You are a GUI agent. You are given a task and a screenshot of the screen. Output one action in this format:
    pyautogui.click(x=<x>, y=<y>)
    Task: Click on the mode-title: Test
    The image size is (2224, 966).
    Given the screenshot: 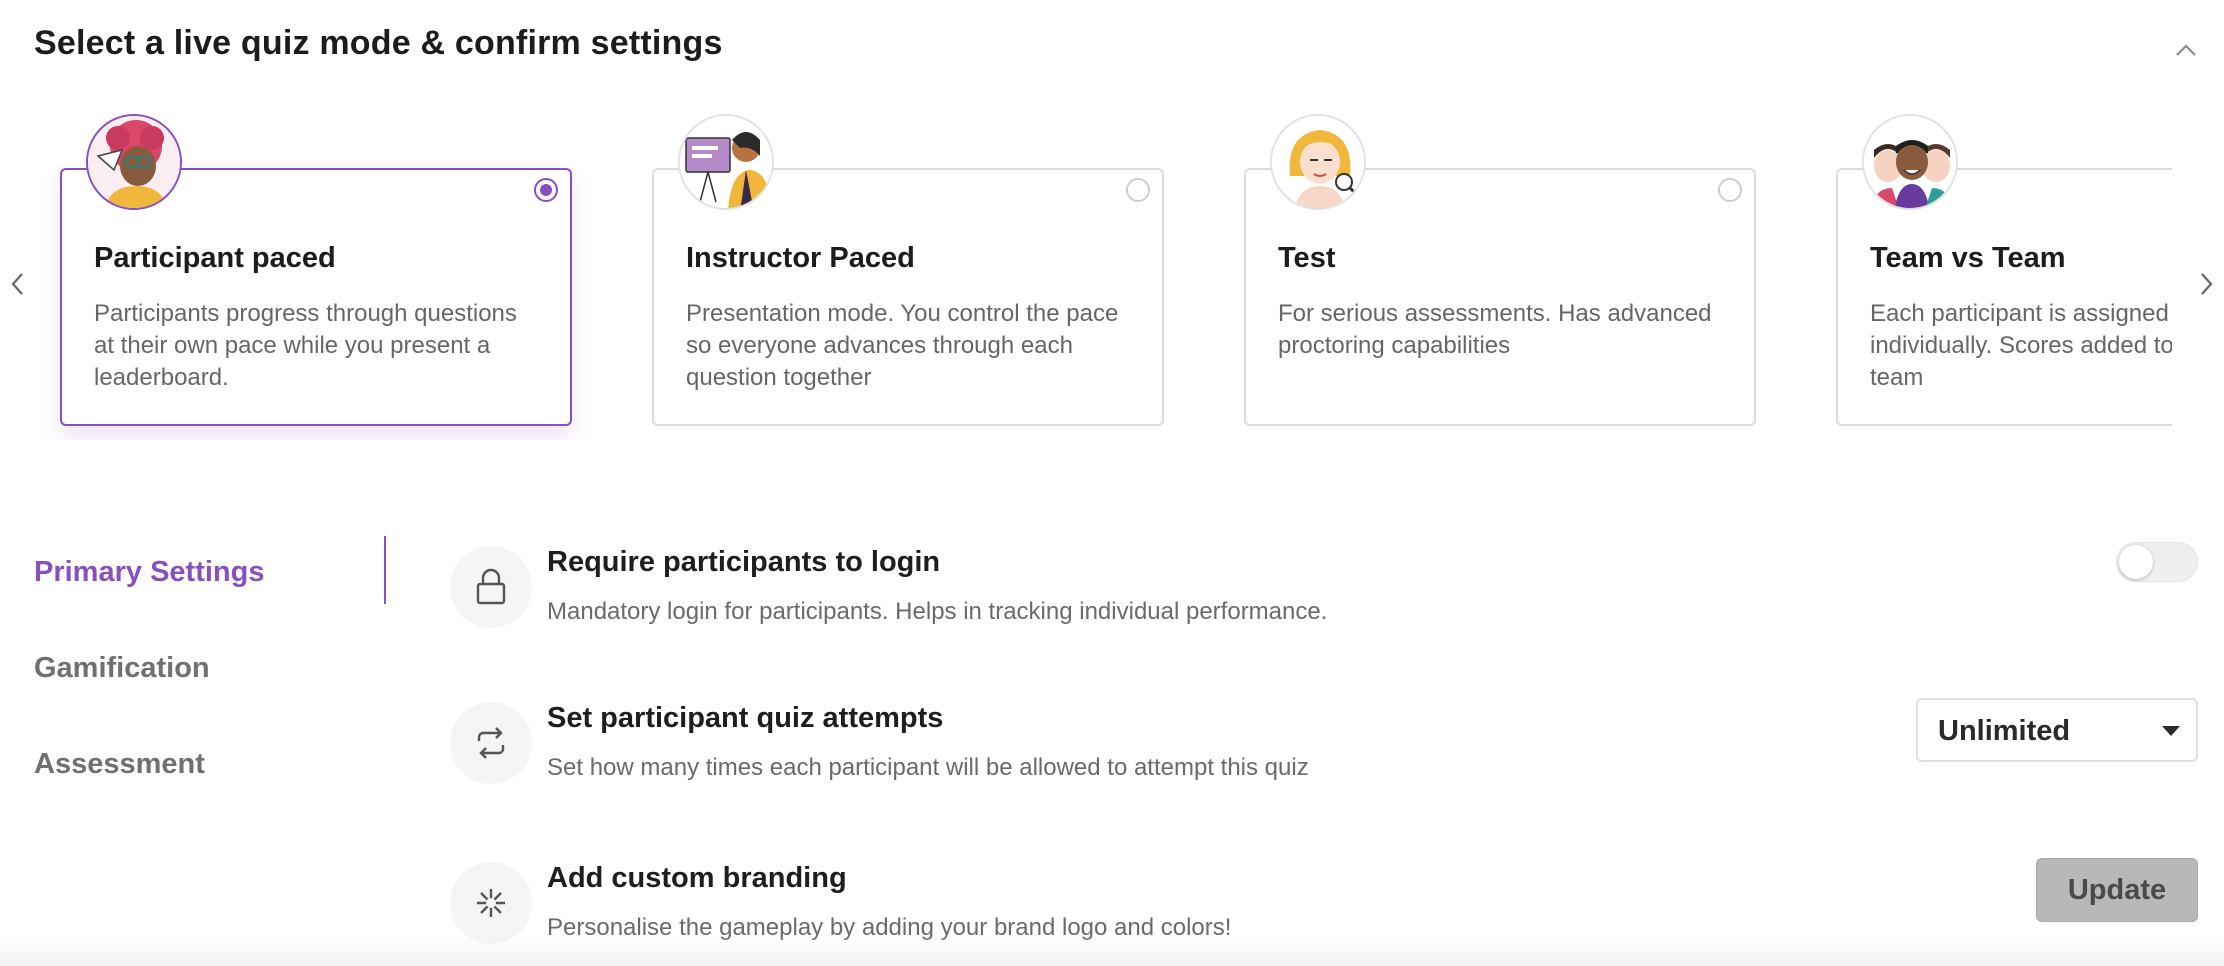 What is the action you would take?
    pyautogui.click(x=1307, y=258)
    